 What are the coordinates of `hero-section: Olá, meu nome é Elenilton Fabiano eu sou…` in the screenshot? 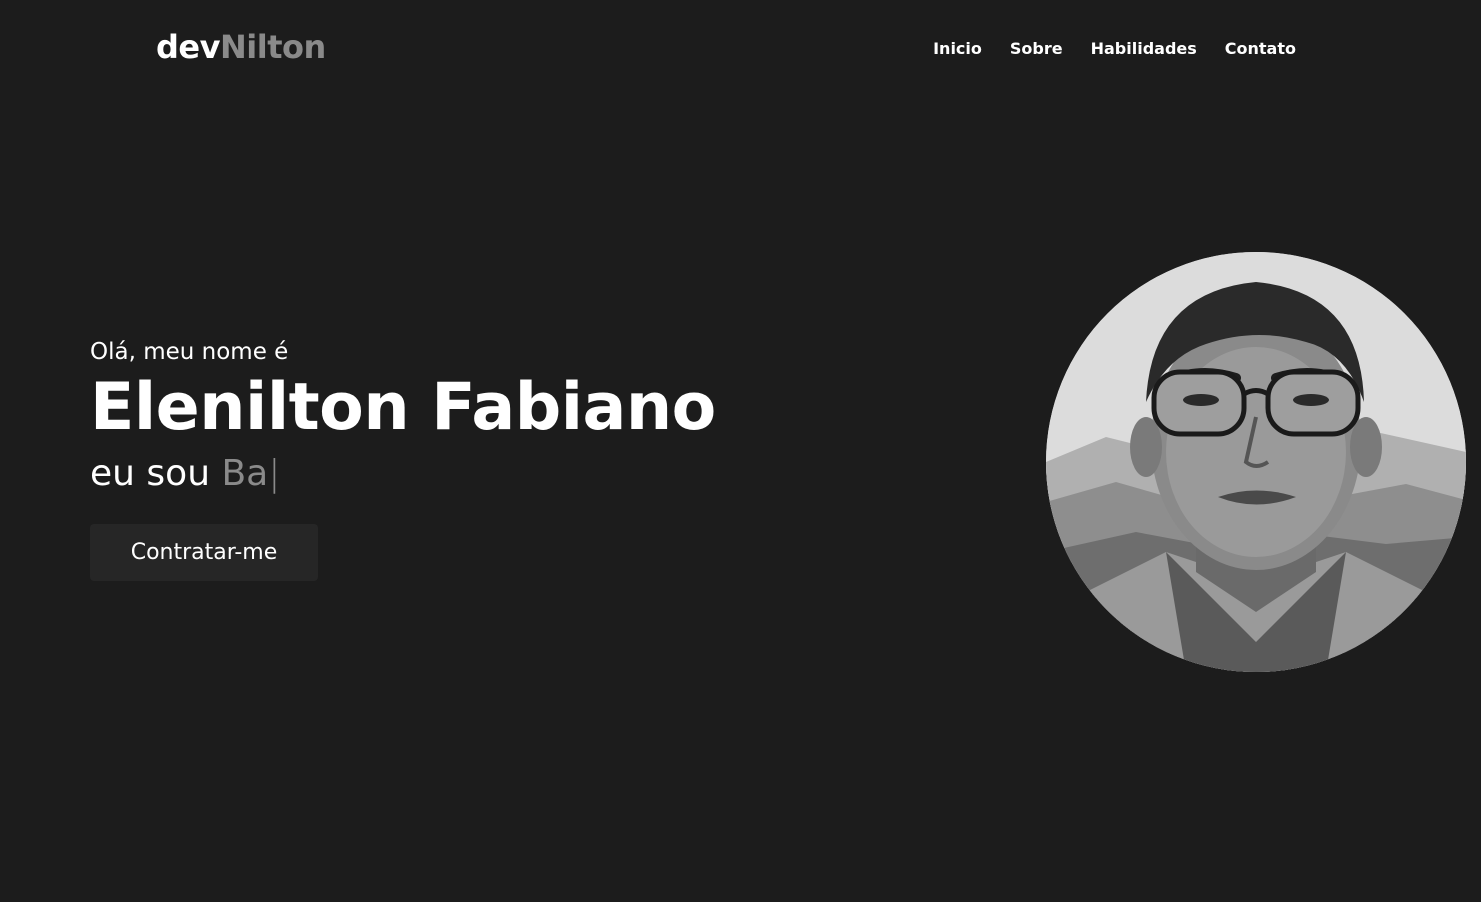 It's located at (403, 458).